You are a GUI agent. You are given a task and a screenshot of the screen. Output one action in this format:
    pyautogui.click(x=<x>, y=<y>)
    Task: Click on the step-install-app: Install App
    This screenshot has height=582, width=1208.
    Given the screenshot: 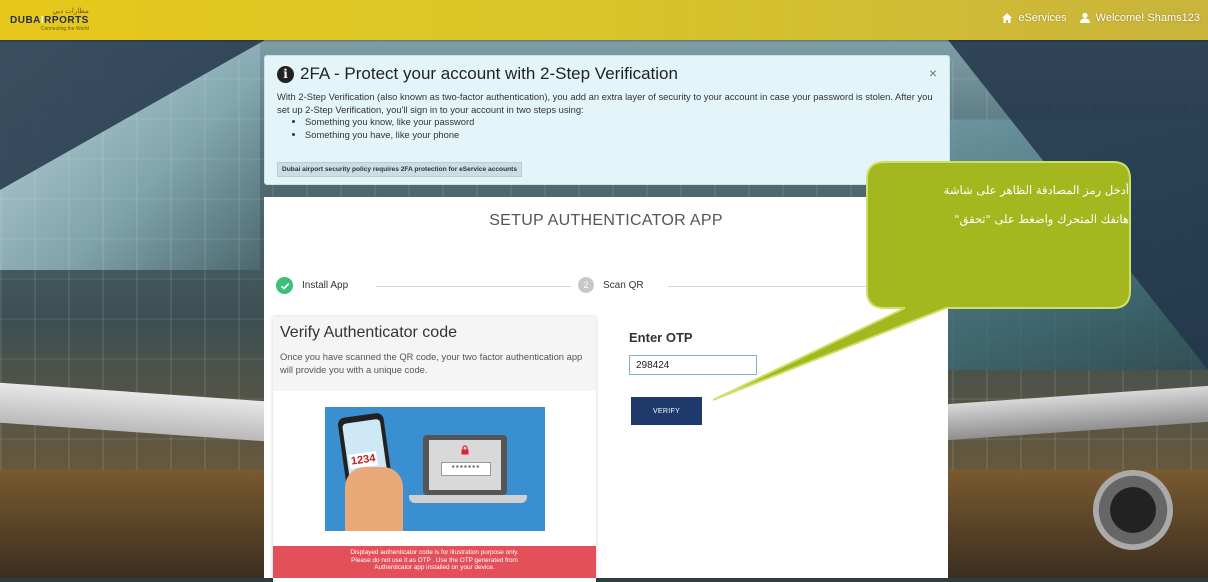 What is the action you would take?
    pyautogui.click(x=312, y=285)
    